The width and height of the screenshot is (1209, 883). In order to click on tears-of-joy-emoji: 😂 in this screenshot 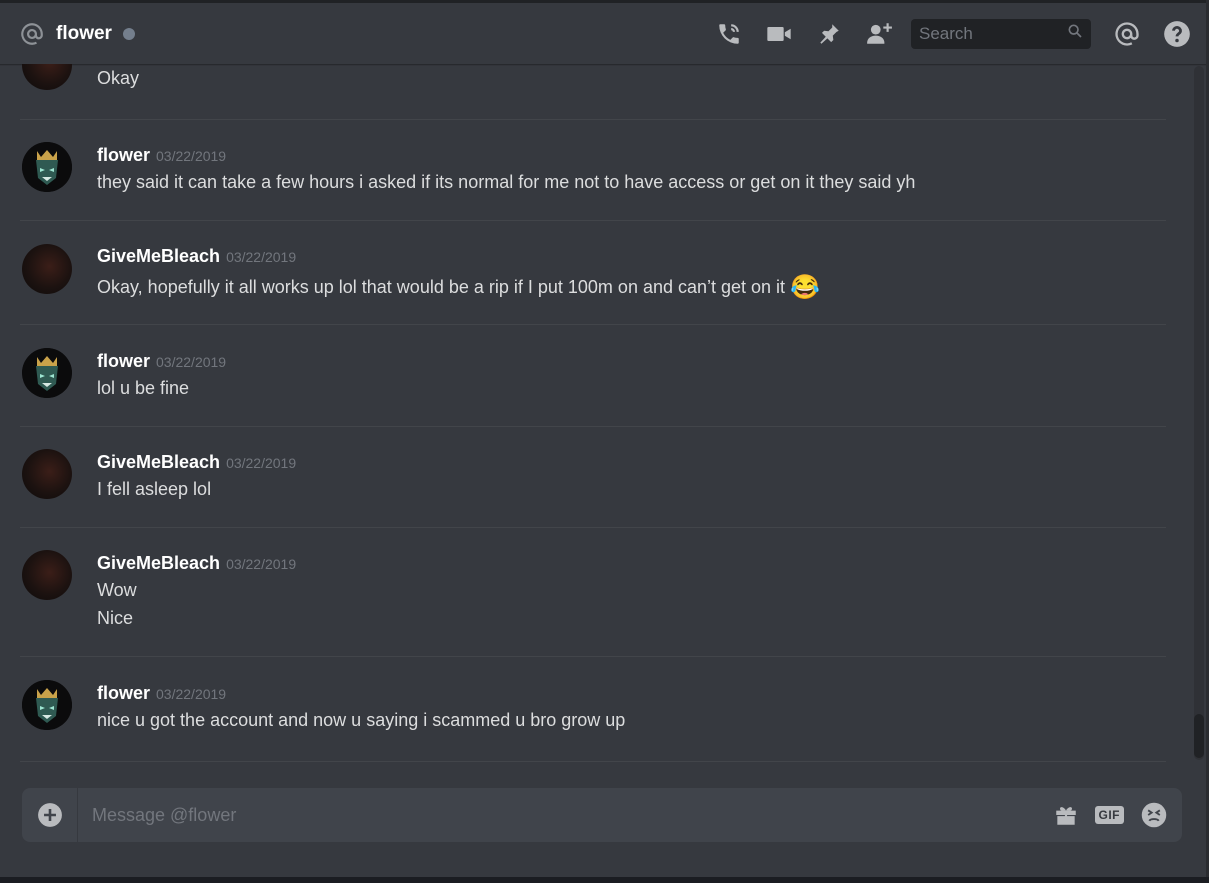, I will do `click(805, 287)`.